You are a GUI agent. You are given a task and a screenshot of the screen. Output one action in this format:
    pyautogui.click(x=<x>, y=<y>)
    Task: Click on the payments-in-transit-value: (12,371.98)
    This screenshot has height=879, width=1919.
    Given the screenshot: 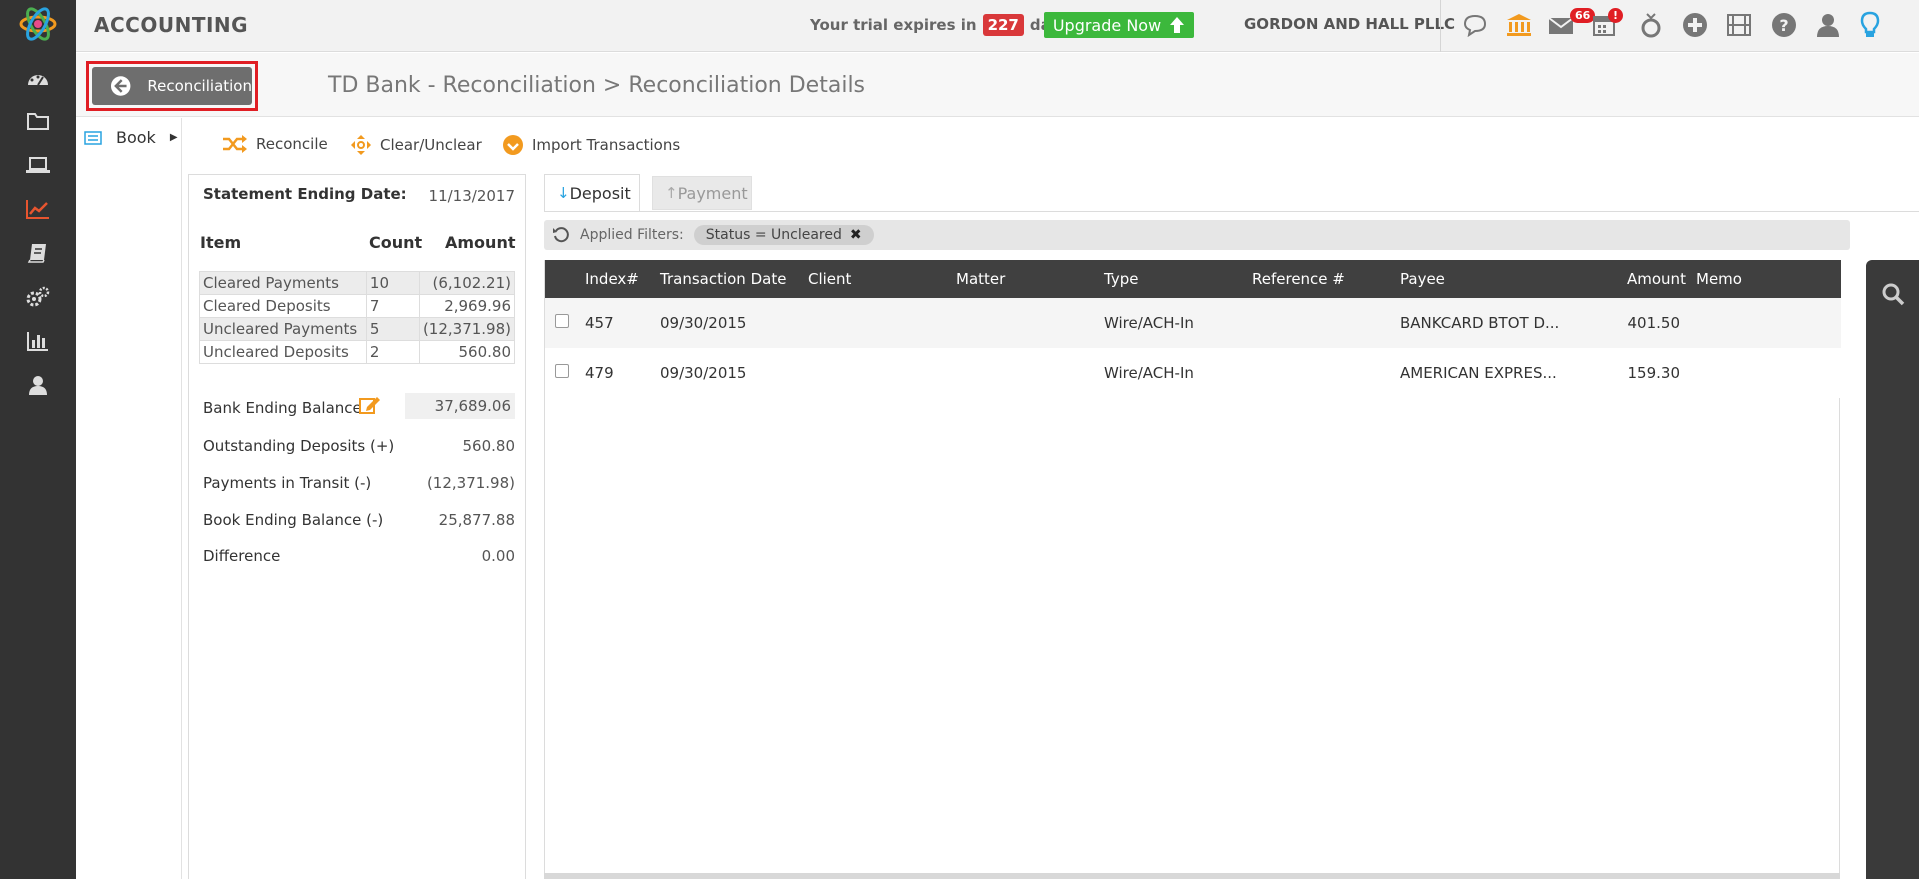 What is the action you would take?
    pyautogui.click(x=470, y=483)
    